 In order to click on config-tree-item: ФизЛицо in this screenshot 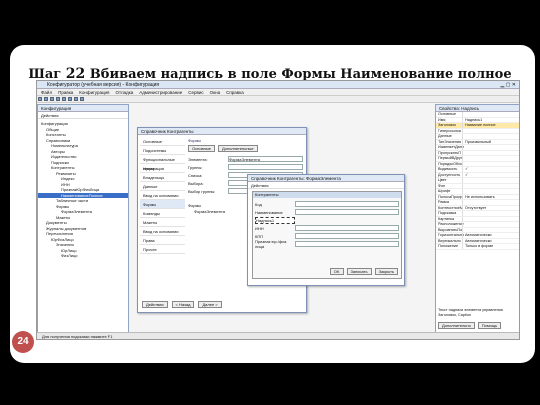, I will do `click(83, 256)`.